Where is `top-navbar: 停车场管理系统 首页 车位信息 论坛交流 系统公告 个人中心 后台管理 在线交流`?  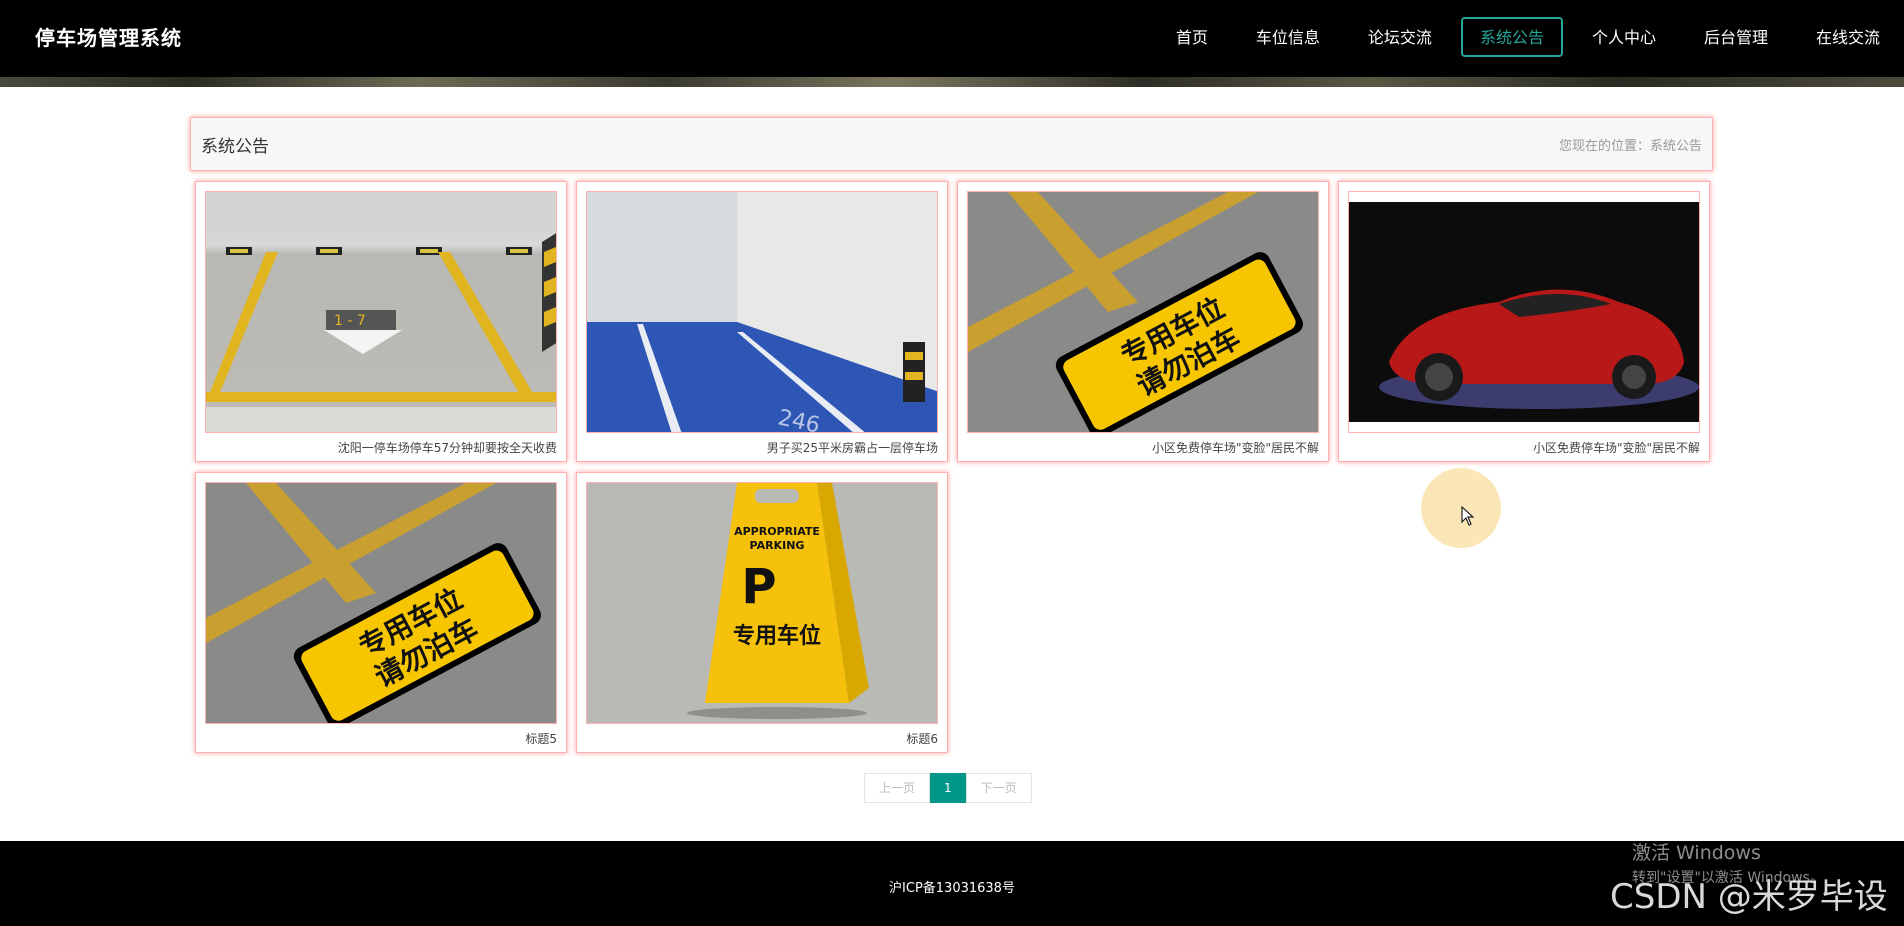 top-navbar: 停车场管理系统 首页 车位信息 论坛交流 系统公告 个人中心 后台管理 在线交流 is located at coordinates (952, 43).